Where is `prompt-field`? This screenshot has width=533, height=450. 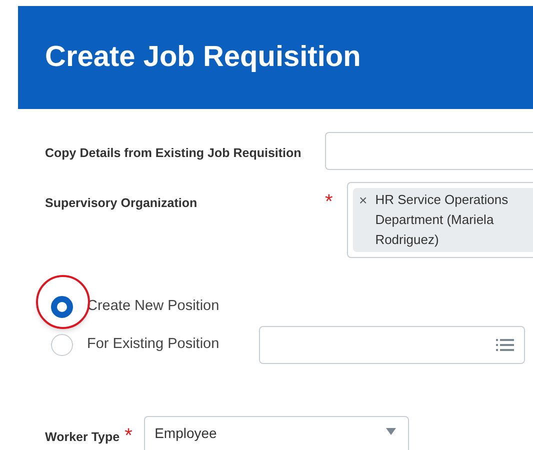 prompt-field is located at coordinates (392, 345).